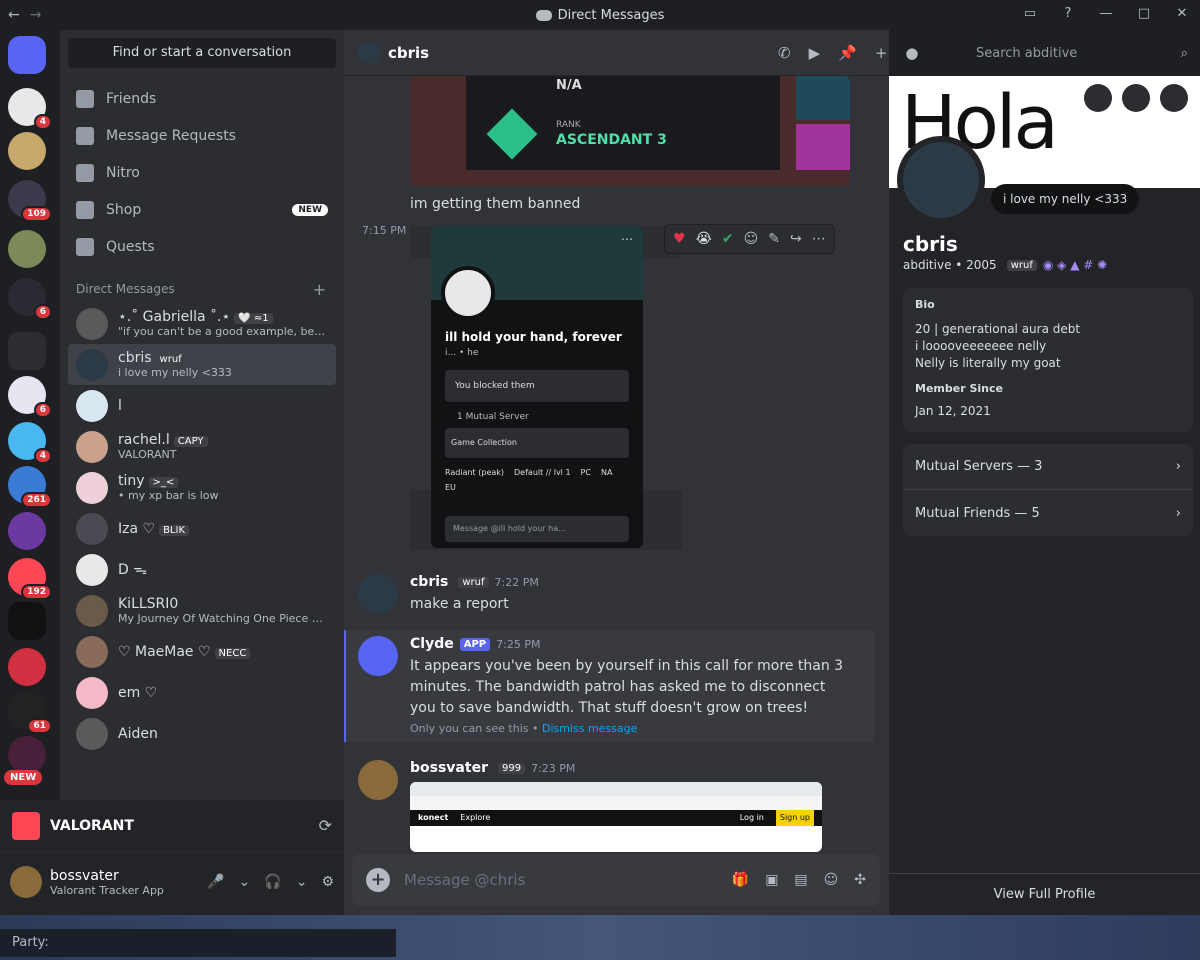 The height and width of the screenshot is (960, 1200). What do you see at coordinates (800, 880) in the screenshot?
I see `sticker-icon: ▤` at bounding box center [800, 880].